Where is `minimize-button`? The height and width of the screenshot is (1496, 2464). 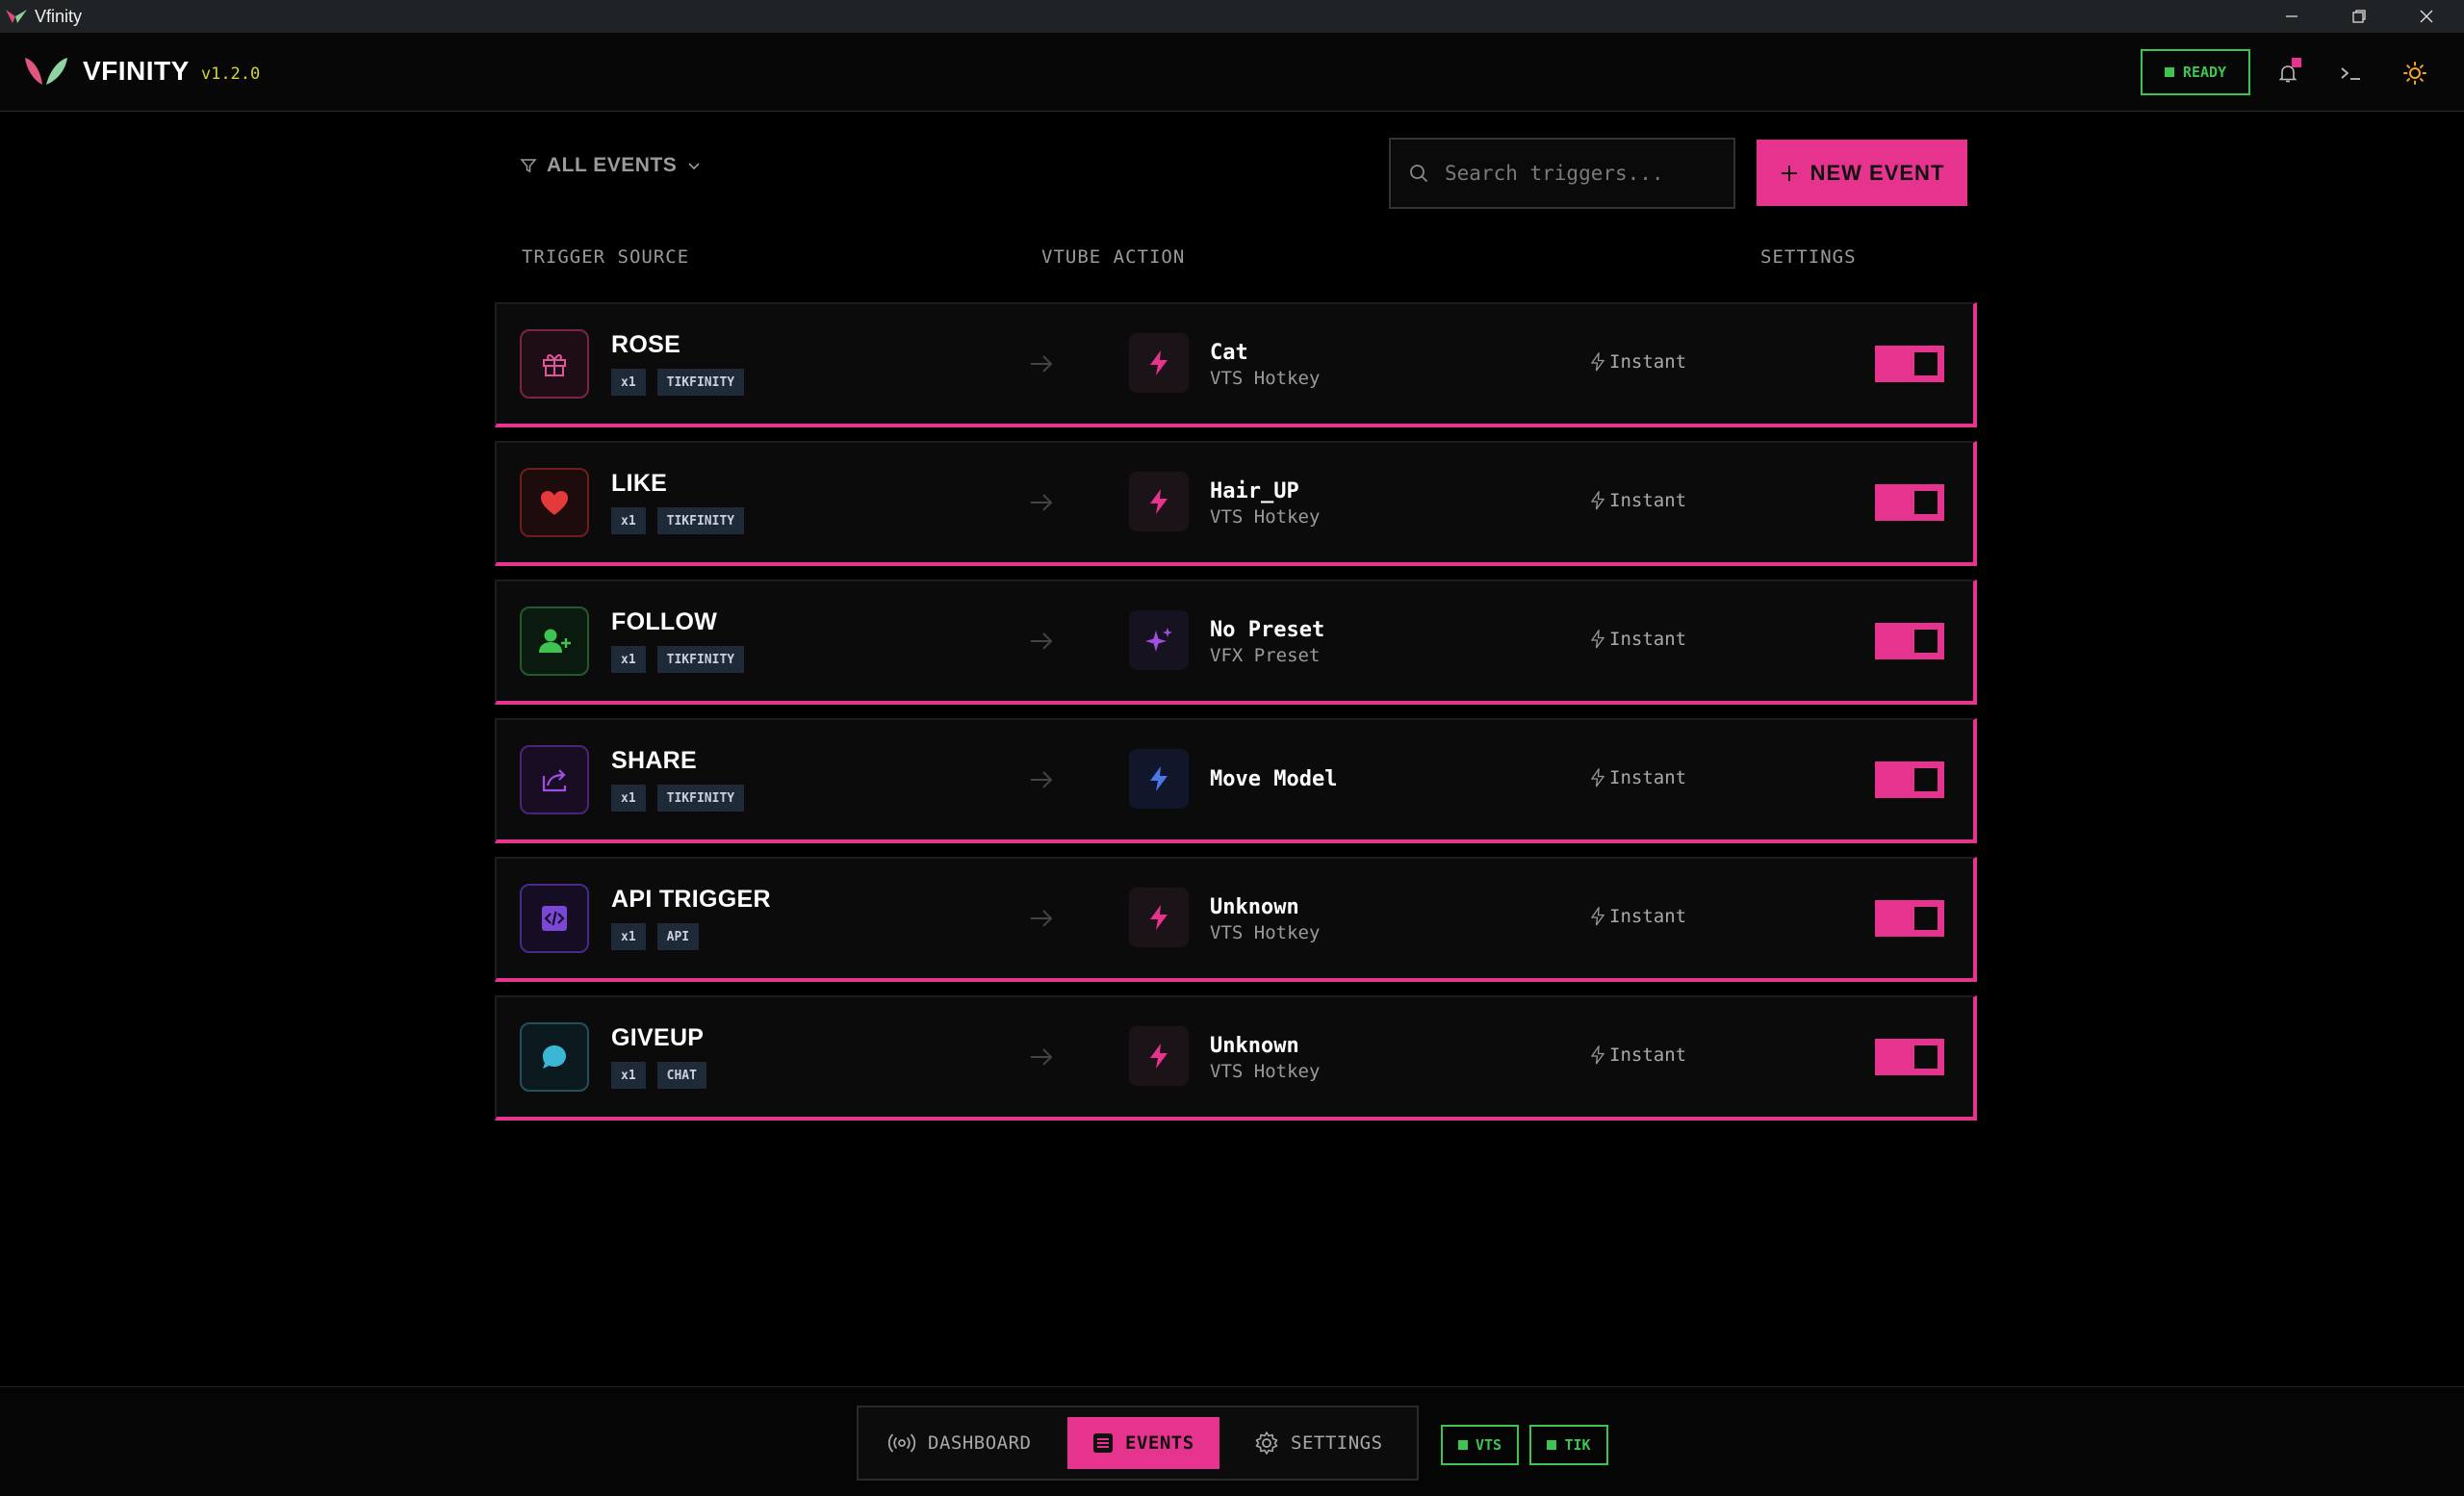
minimize-button is located at coordinates (2291, 16).